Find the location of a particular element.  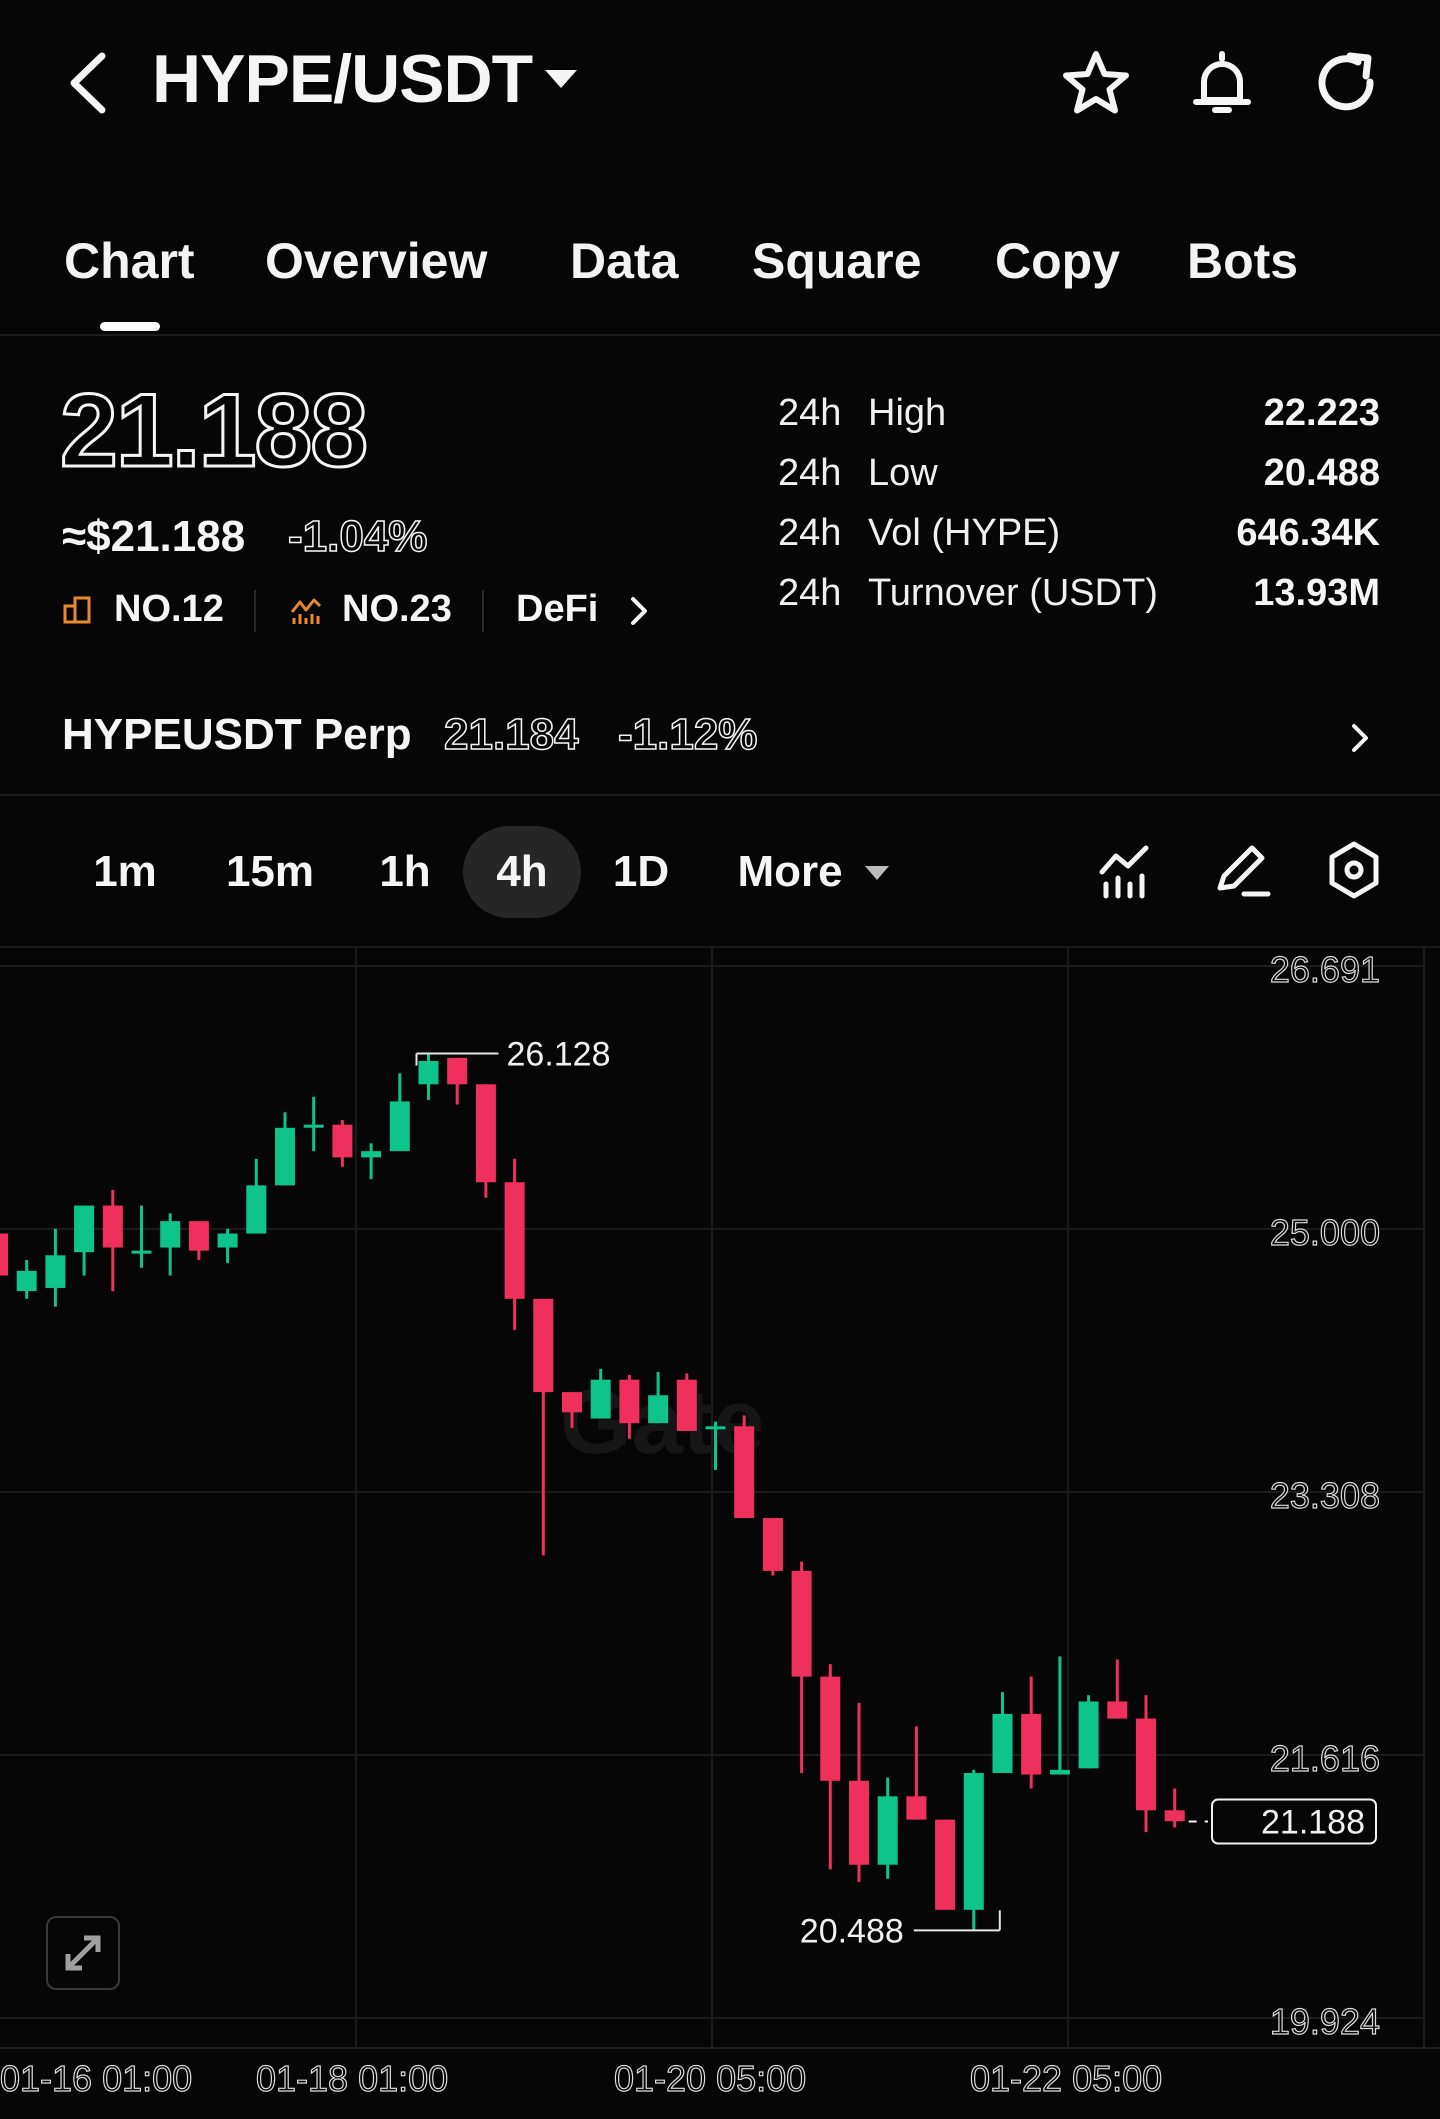

last-price-label: 21.188 is located at coordinates (1313, 1822).